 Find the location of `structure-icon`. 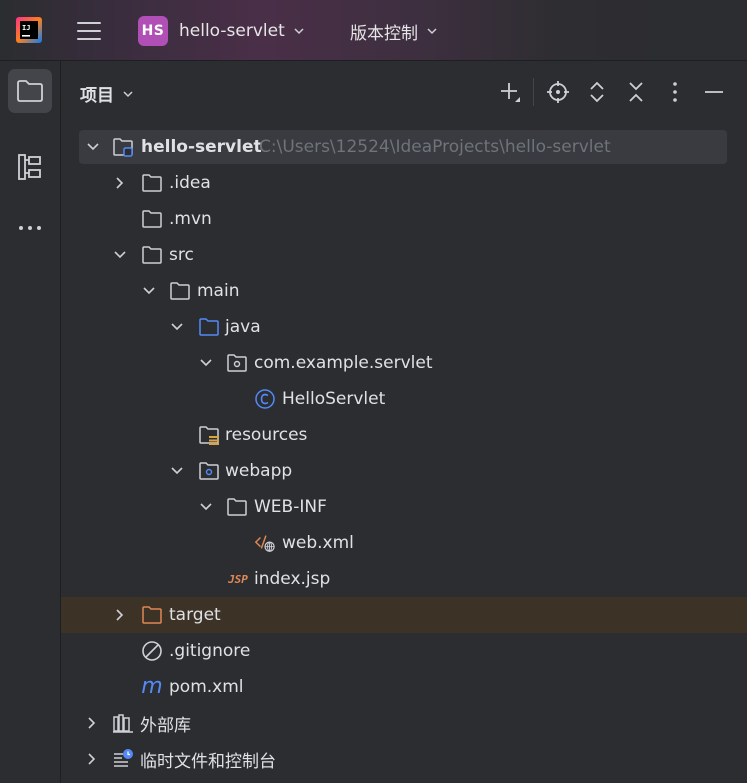

structure-icon is located at coordinates (29, 167).